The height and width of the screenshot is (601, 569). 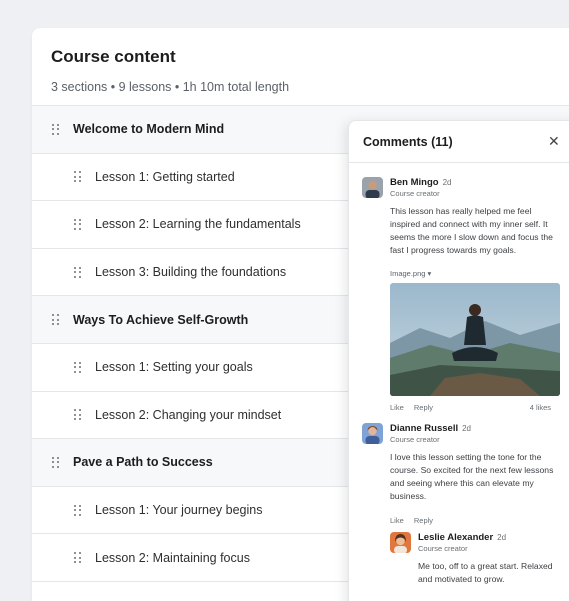 What do you see at coordinates (179, 510) in the screenshot?
I see `lesson-title: Lesson 1: Your journey begins` at bounding box center [179, 510].